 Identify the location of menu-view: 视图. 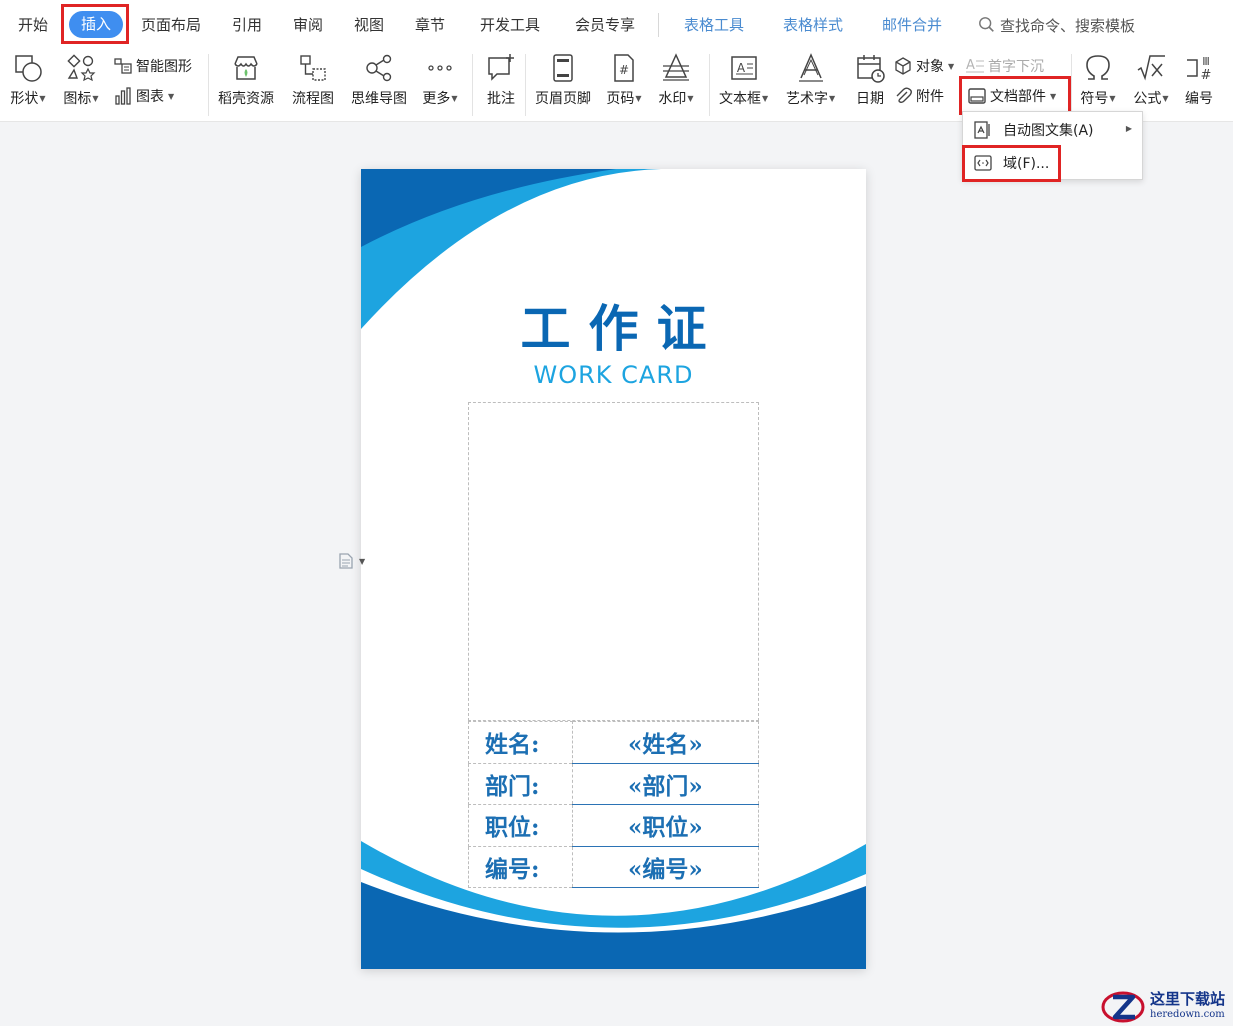
(369, 25).